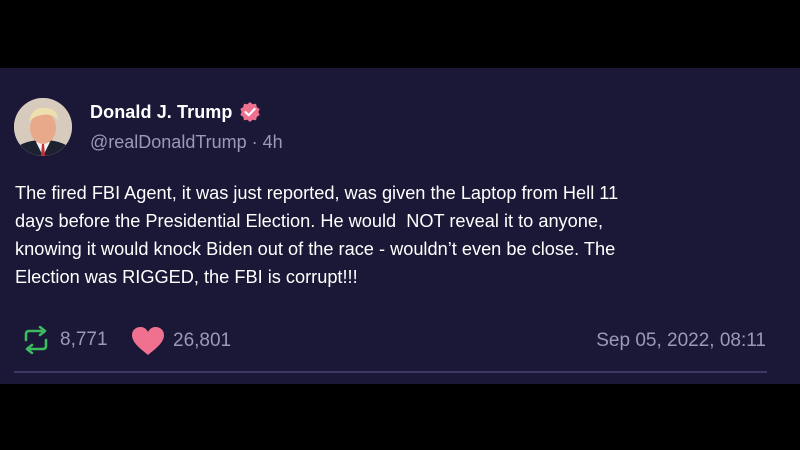  I want to click on display-name: Donald J. Trump, so click(161, 112).